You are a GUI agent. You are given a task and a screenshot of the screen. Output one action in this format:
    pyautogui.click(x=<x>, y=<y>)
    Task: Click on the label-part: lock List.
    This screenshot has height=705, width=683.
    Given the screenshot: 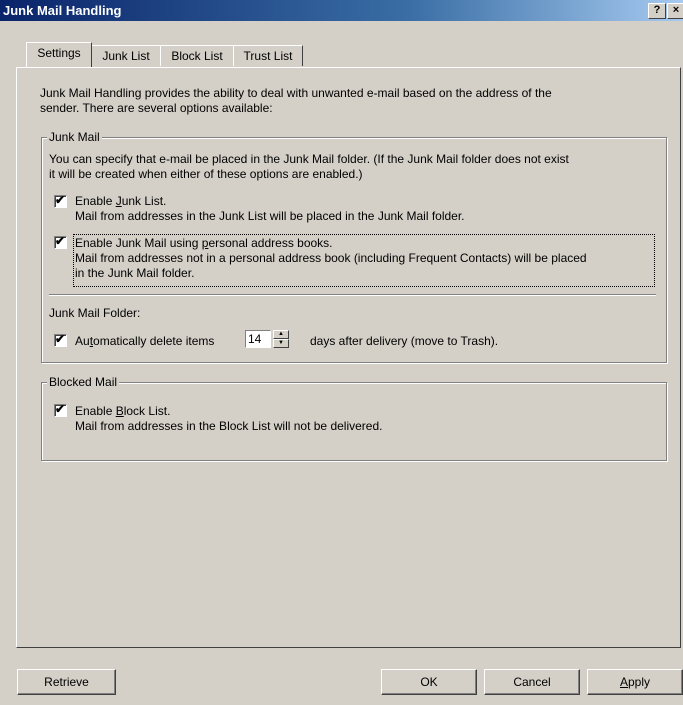 What is the action you would take?
    pyautogui.click(x=147, y=411)
    